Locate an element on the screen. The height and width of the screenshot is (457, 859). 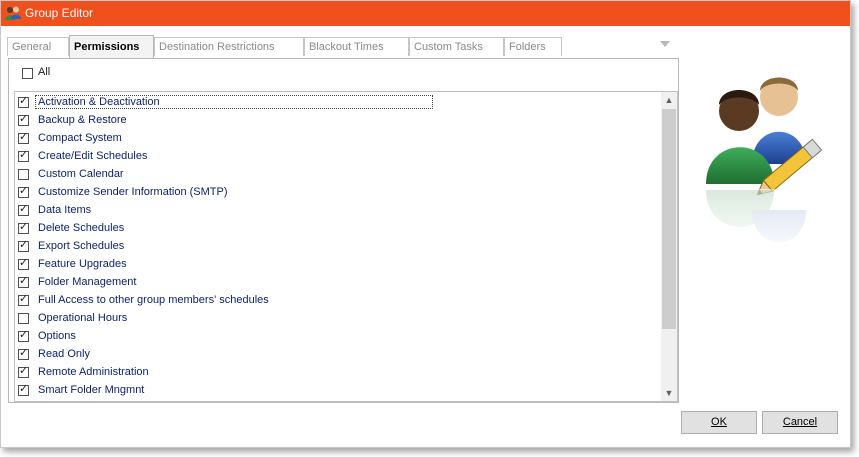
scroll-up-arrow-icon: ▲ is located at coordinates (669, 100).